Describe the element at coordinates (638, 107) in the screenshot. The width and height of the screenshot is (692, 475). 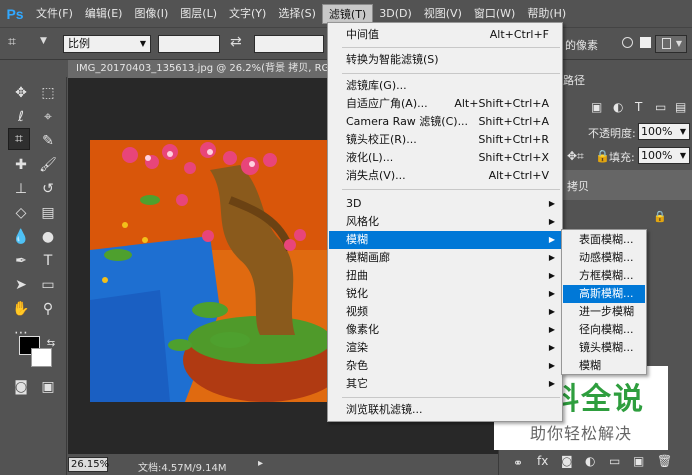
I see `type-filter-icon: T` at that location.